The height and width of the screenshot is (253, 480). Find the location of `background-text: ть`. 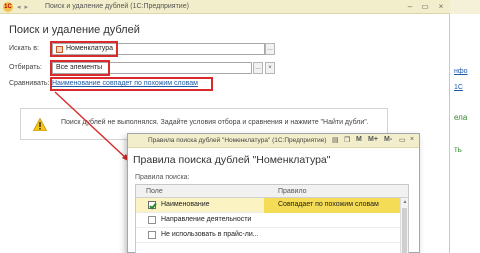

background-text: ть is located at coordinates (458, 149).